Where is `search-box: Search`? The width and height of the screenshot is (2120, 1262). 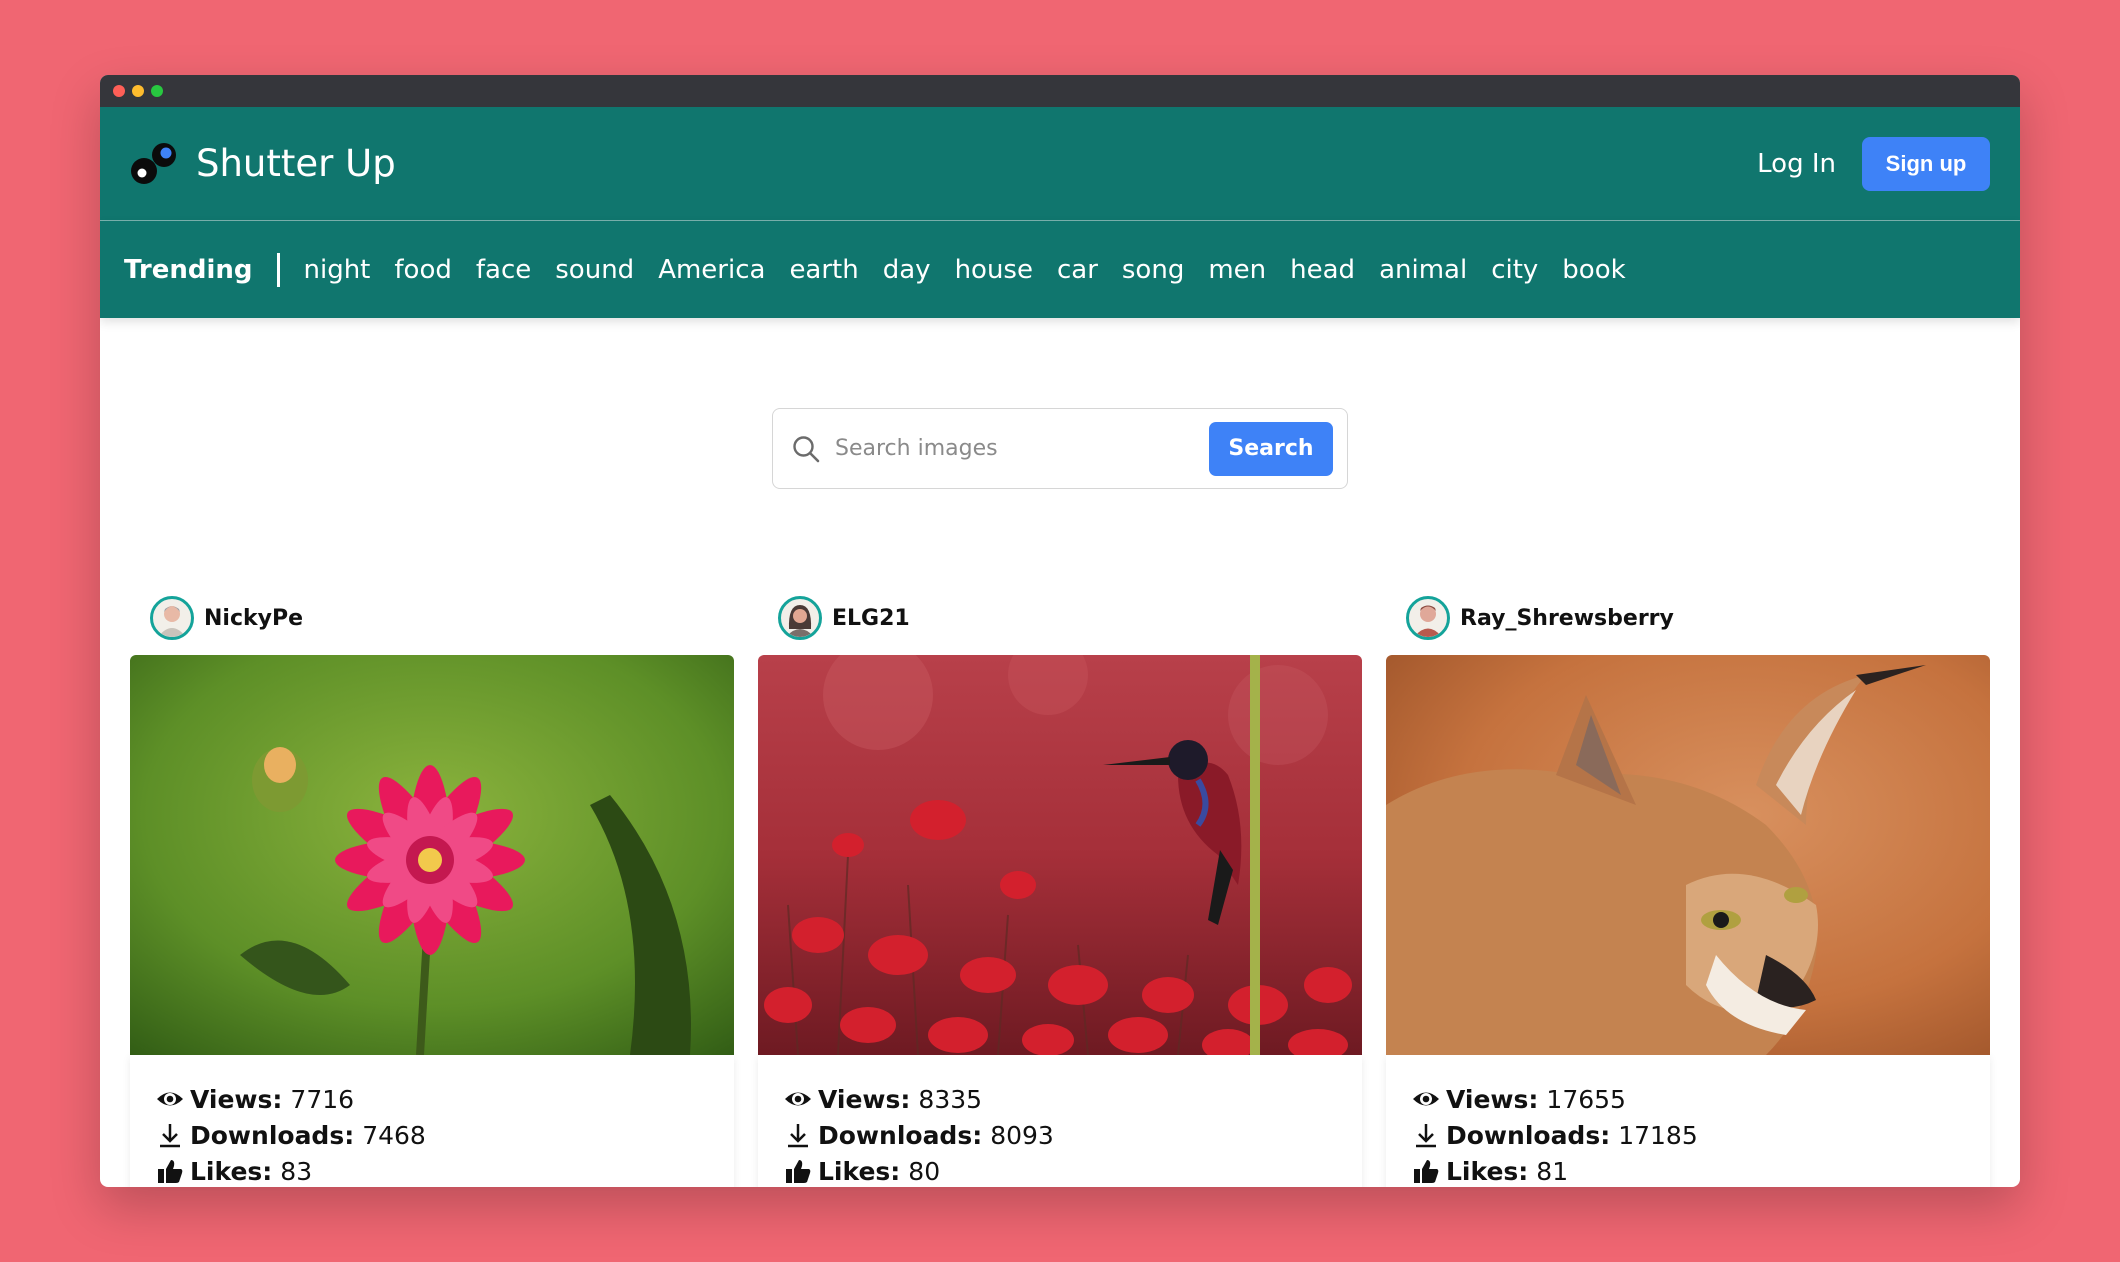
search-box: Search is located at coordinates (1060, 448).